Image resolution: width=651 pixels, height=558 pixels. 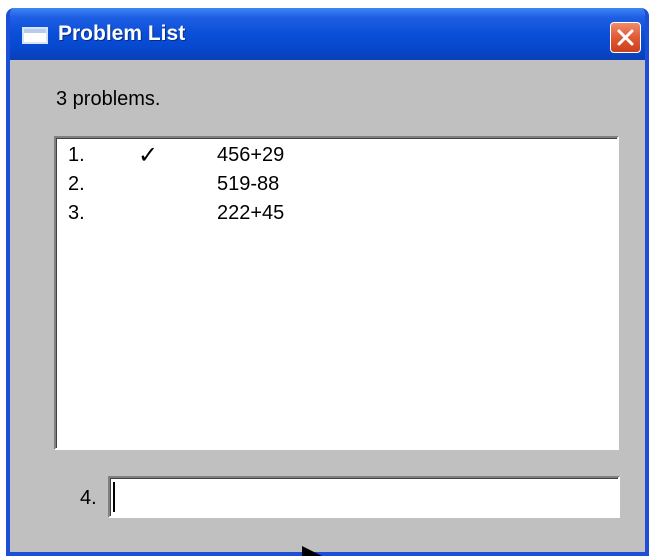 What do you see at coordinates (35, 35) in the screenshot?
I see `window-icon` at bounding box center [35, 35].